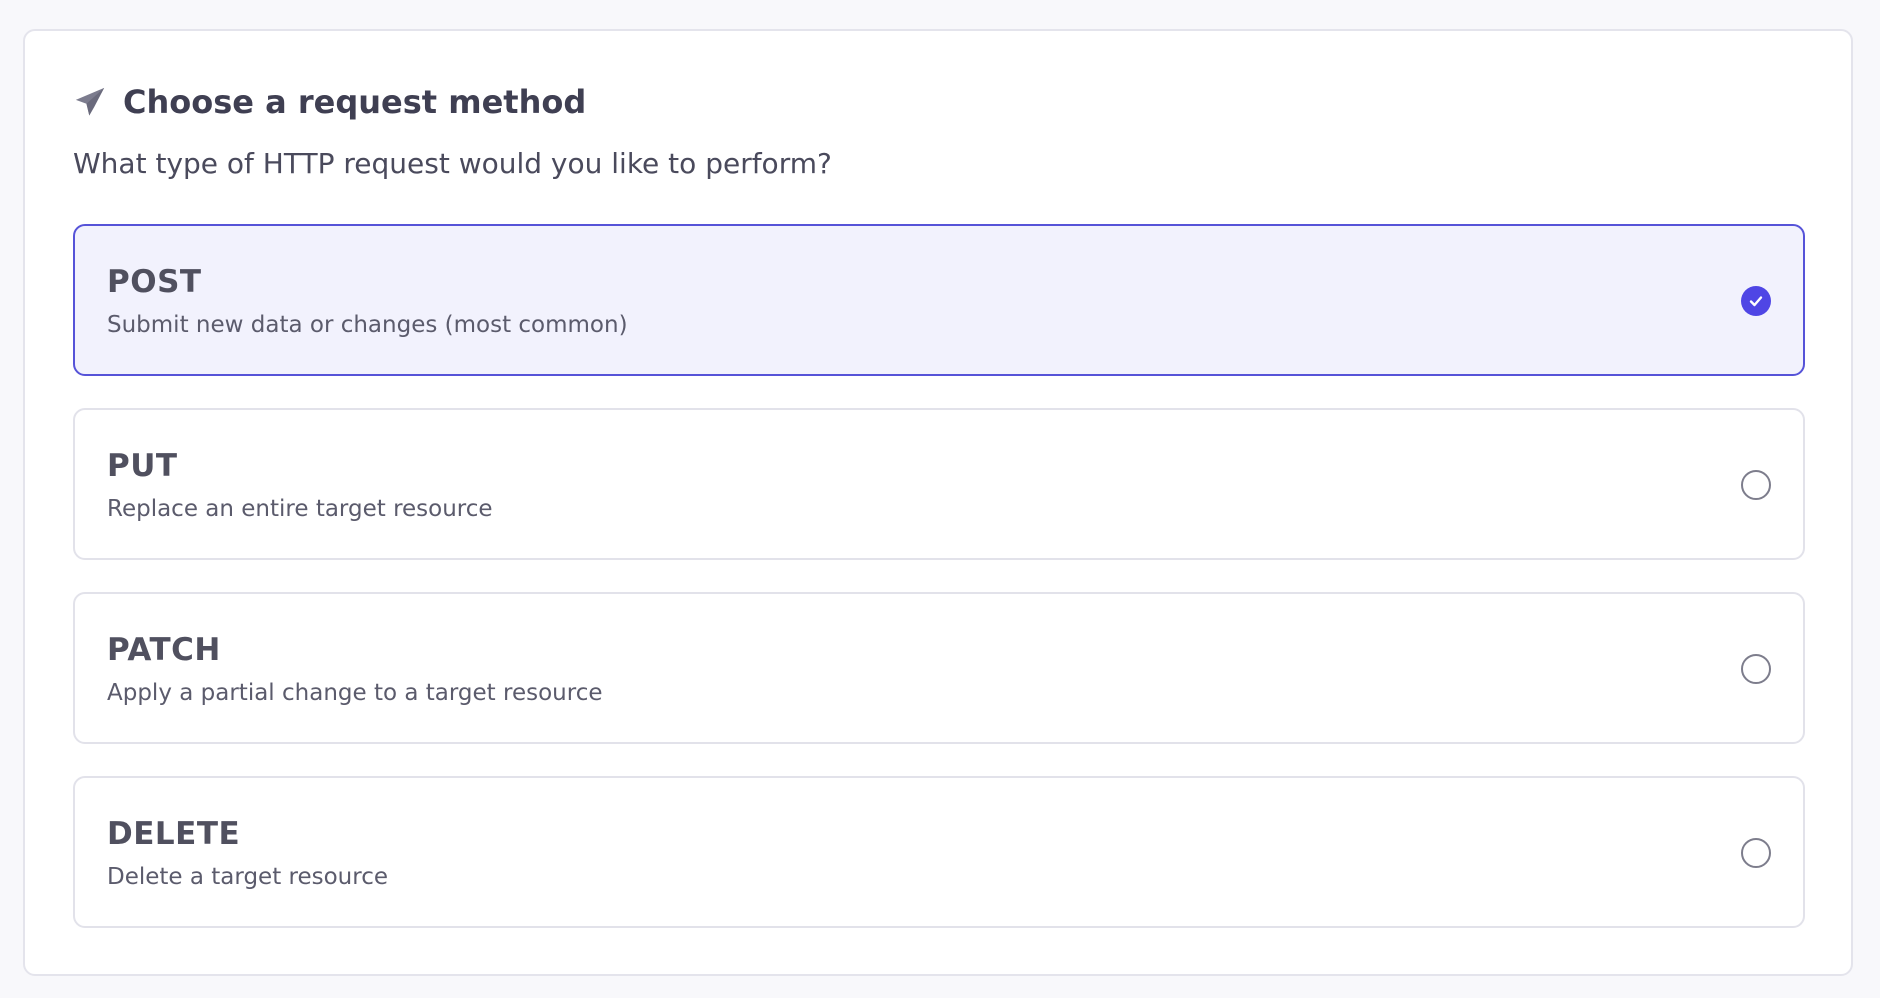 Image resolution: width=1880 pixels, height=998 pixels. I want to click on panel-title: Choose a request method, so click(355, 102).